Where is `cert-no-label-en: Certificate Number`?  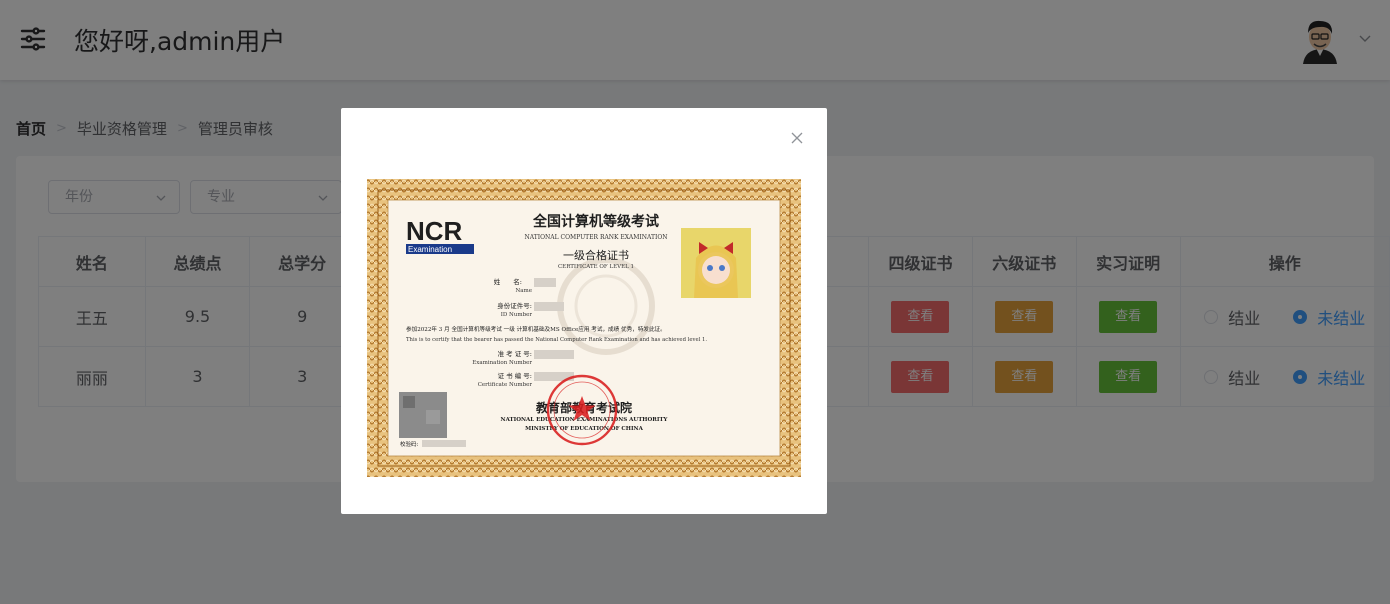 cert-no-label-en: Certificate Number is located at coordinates (505, 385).